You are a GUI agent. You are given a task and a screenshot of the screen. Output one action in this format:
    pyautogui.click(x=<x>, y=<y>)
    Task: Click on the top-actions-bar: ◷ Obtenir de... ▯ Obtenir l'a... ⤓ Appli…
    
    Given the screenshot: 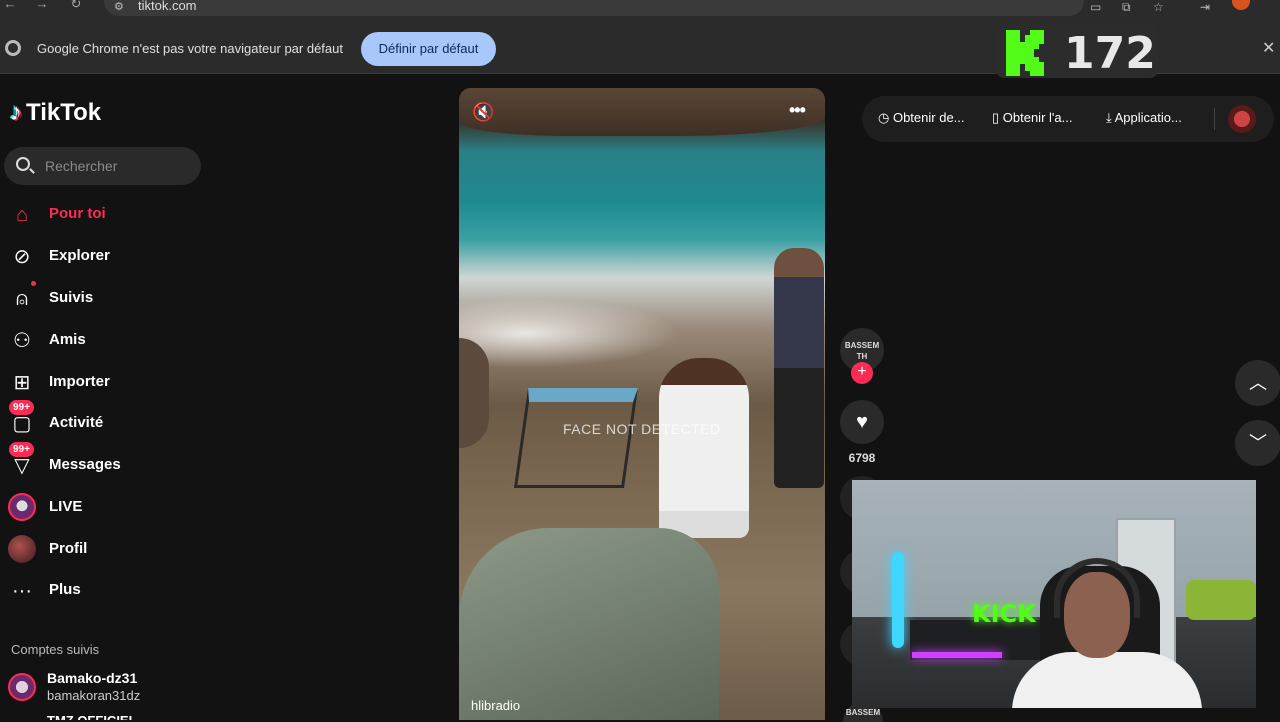 What is the action you would take?
    pyautogui.click(x=1068, y=119)
    